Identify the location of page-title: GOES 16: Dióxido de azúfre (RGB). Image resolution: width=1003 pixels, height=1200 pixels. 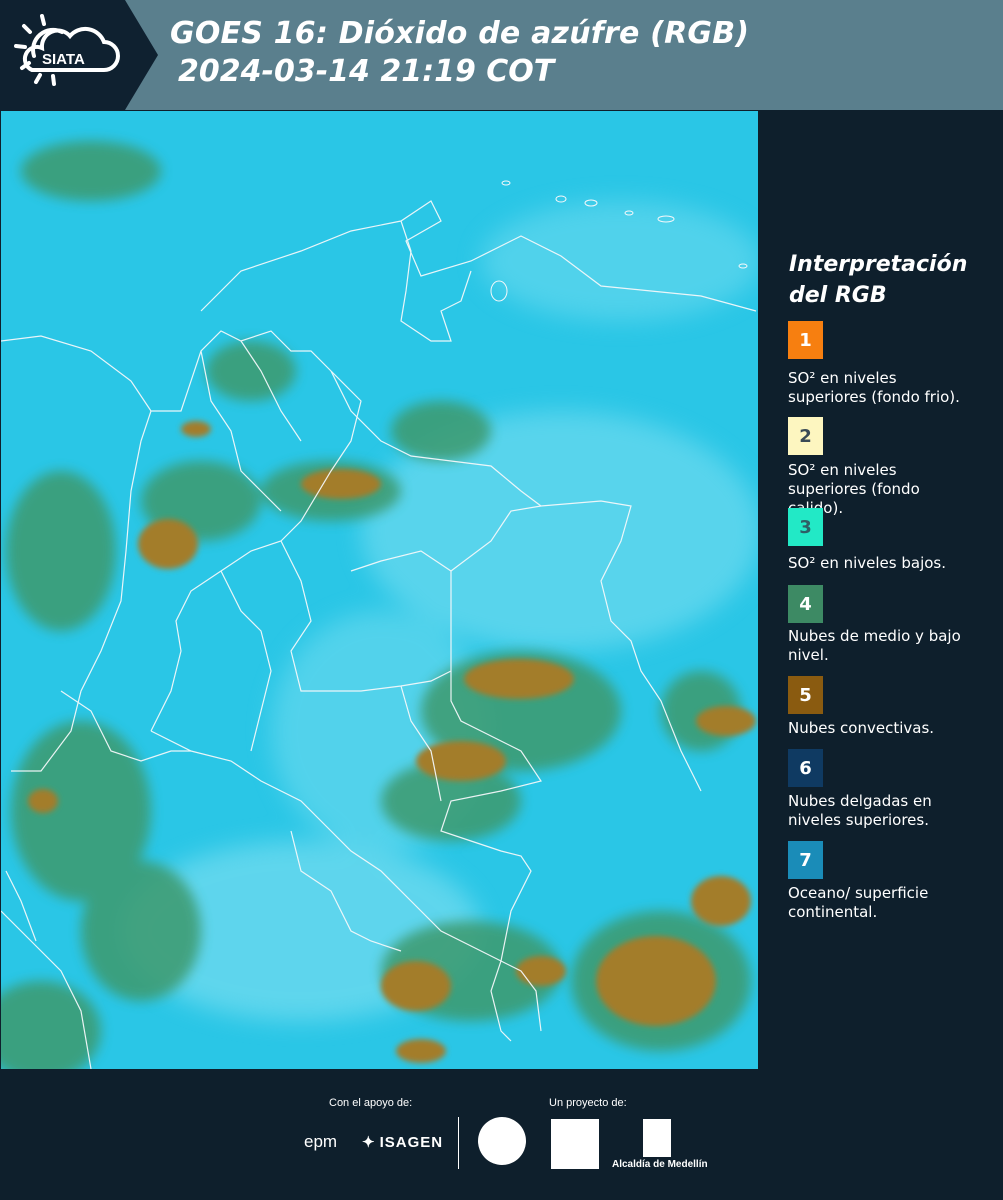
(460, 33).